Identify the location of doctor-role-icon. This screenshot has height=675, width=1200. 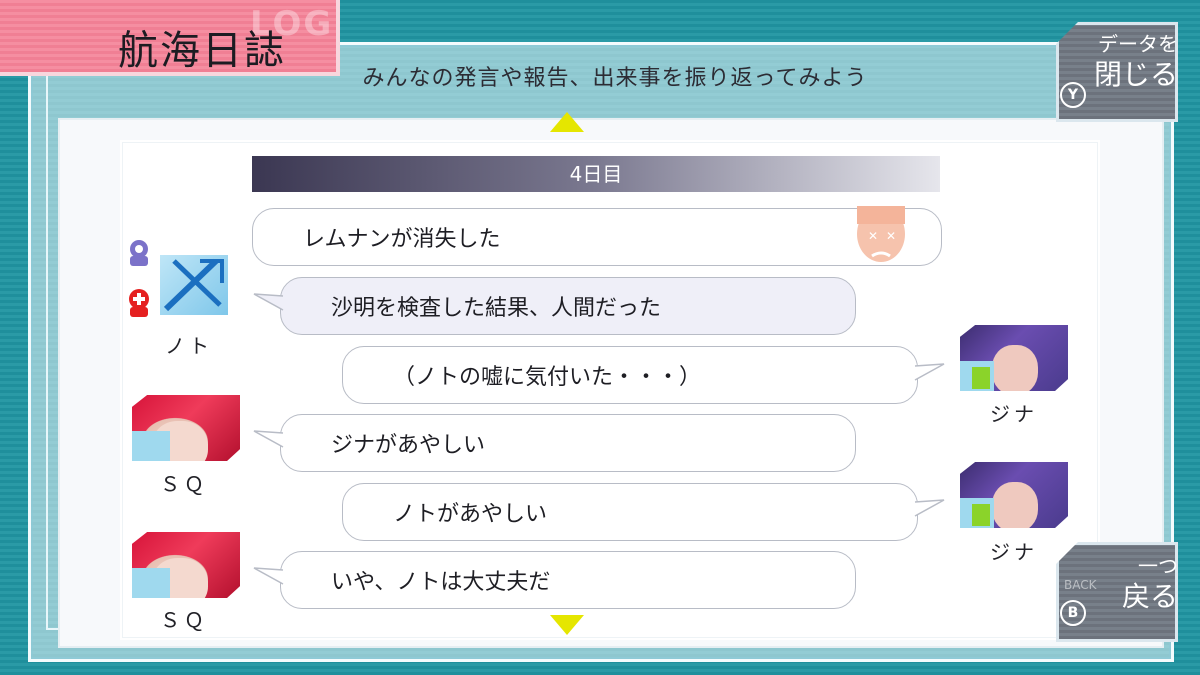
(139, 303).